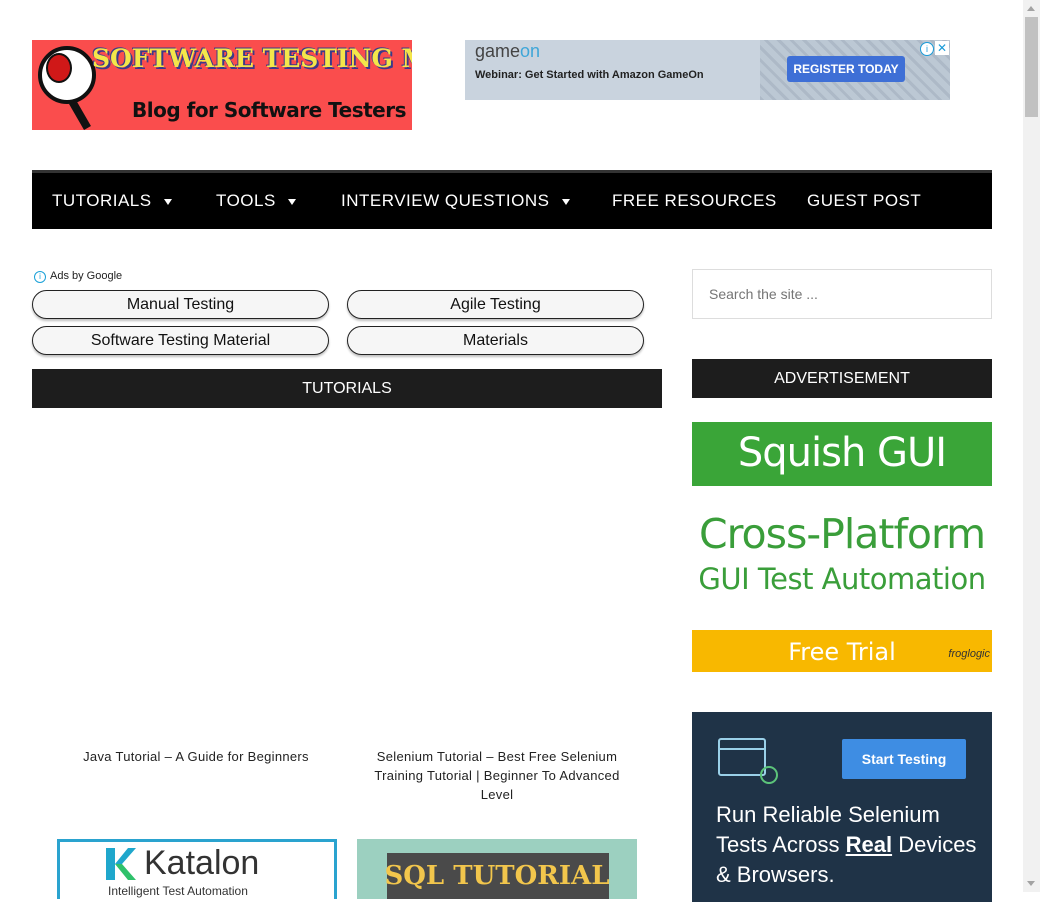  I want to click on page-scrollbar, so click(1031, 446).